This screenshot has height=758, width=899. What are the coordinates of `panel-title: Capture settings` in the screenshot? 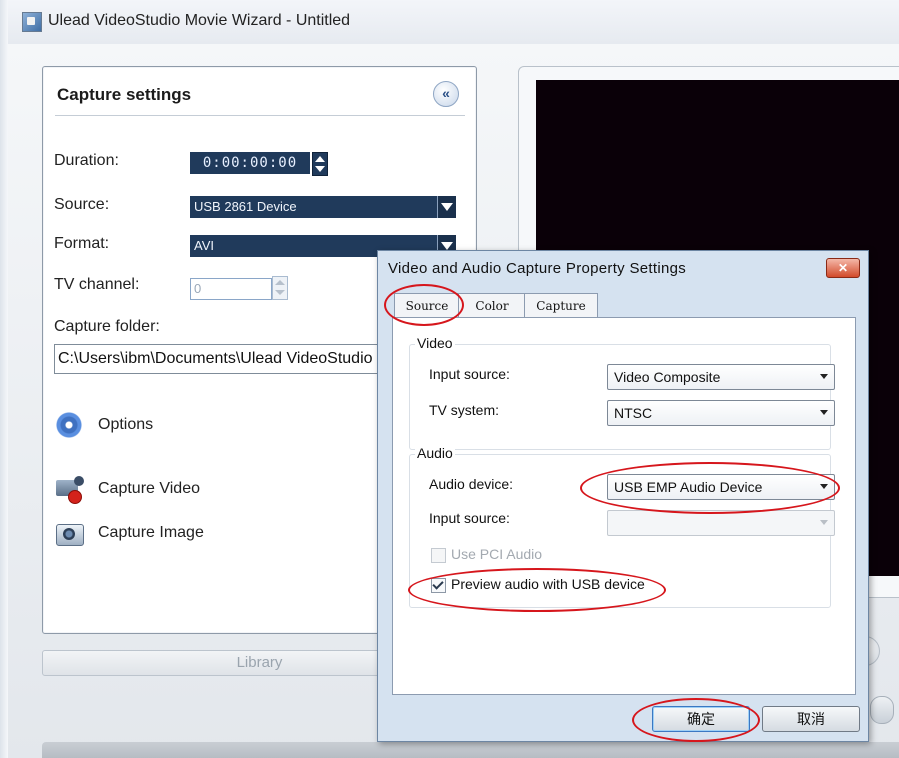 It's located at (124, 94).